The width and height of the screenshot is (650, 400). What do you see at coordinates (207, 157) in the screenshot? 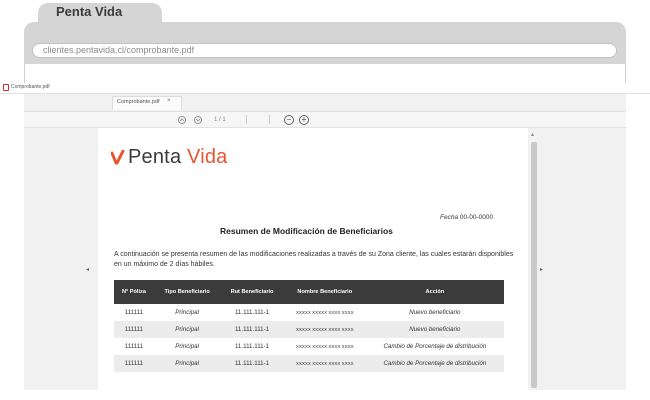
I see `logo-accent: Vida` at bounding box center [207, 157].